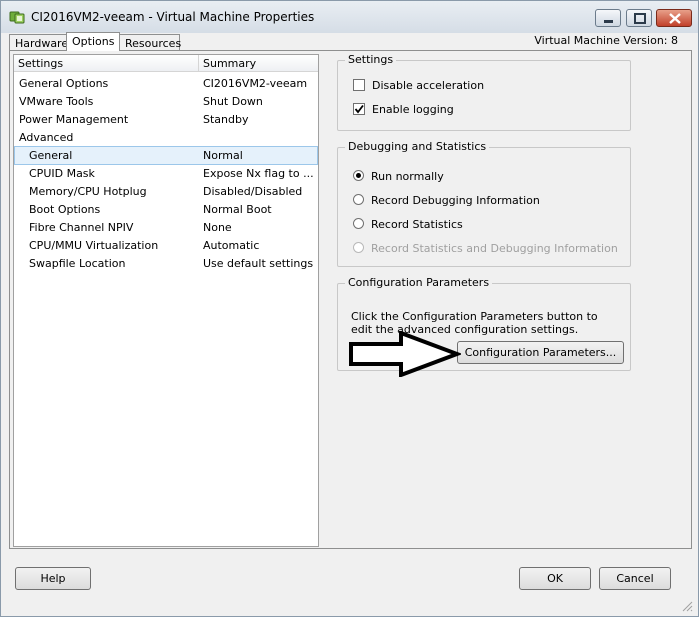  I want to click on close-button, so click(674, 18).